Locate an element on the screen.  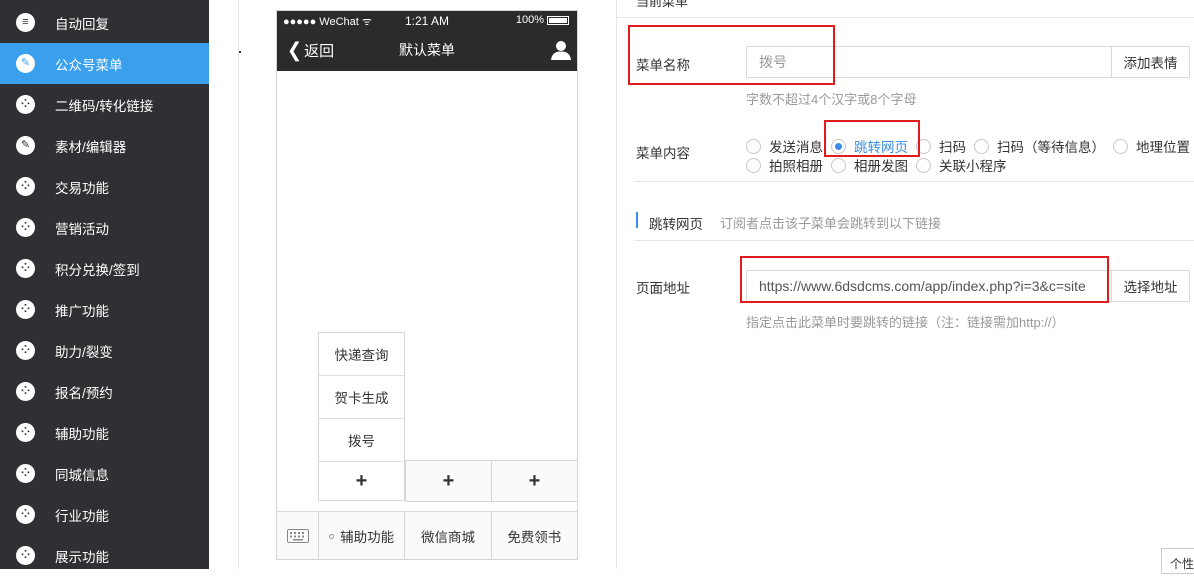
phone-menu-bar: 辅助功能 微信商城 免费领书 is located at coordinates (427, 535).